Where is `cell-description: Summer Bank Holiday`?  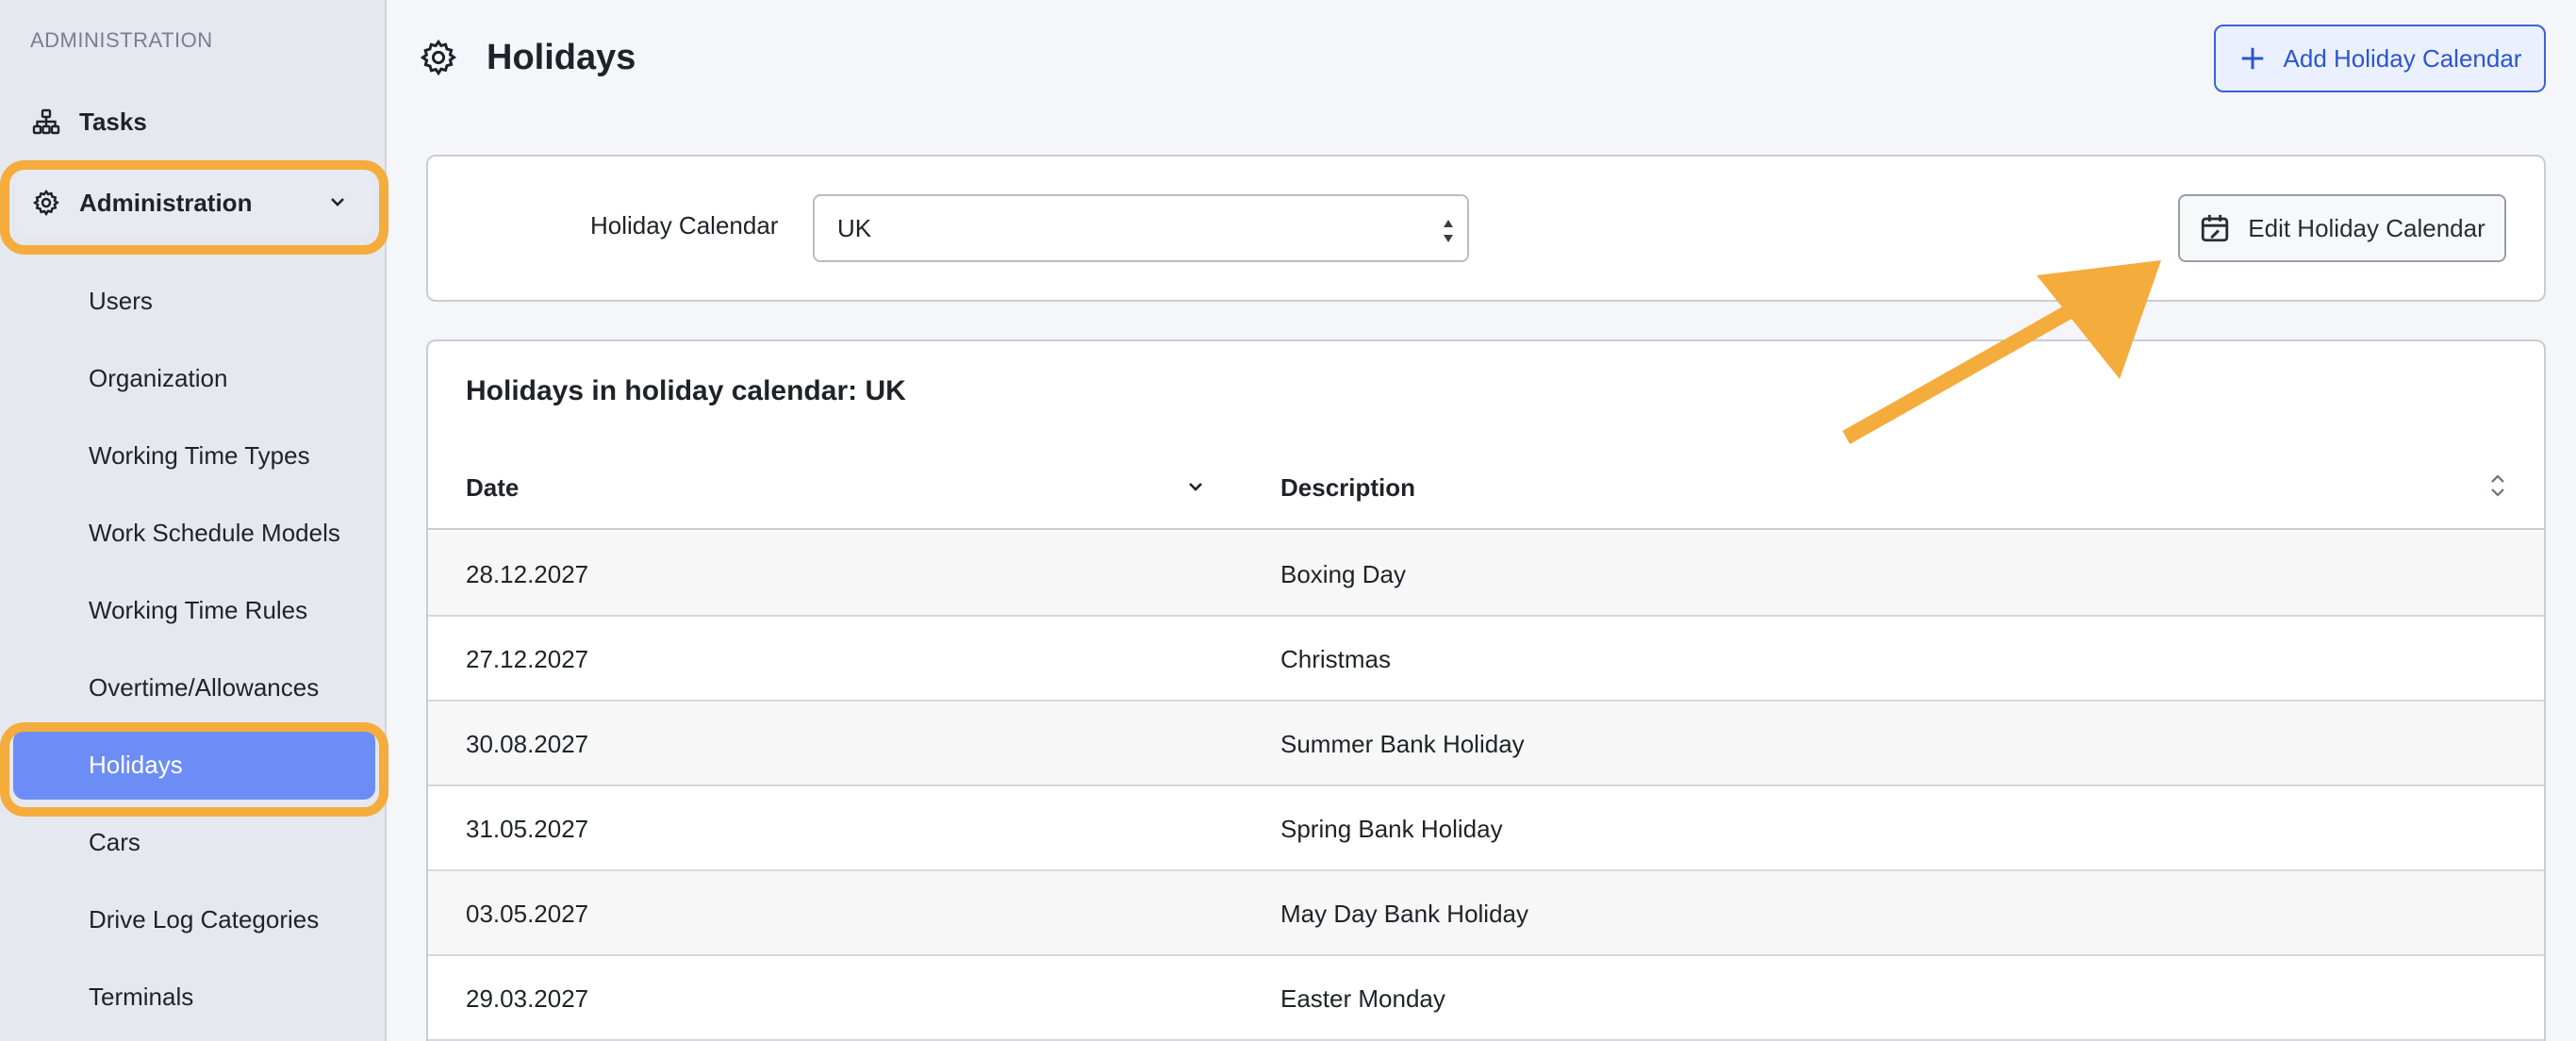 cell-description: Summer Bank Holiday is located at coordinates (1402, 744).